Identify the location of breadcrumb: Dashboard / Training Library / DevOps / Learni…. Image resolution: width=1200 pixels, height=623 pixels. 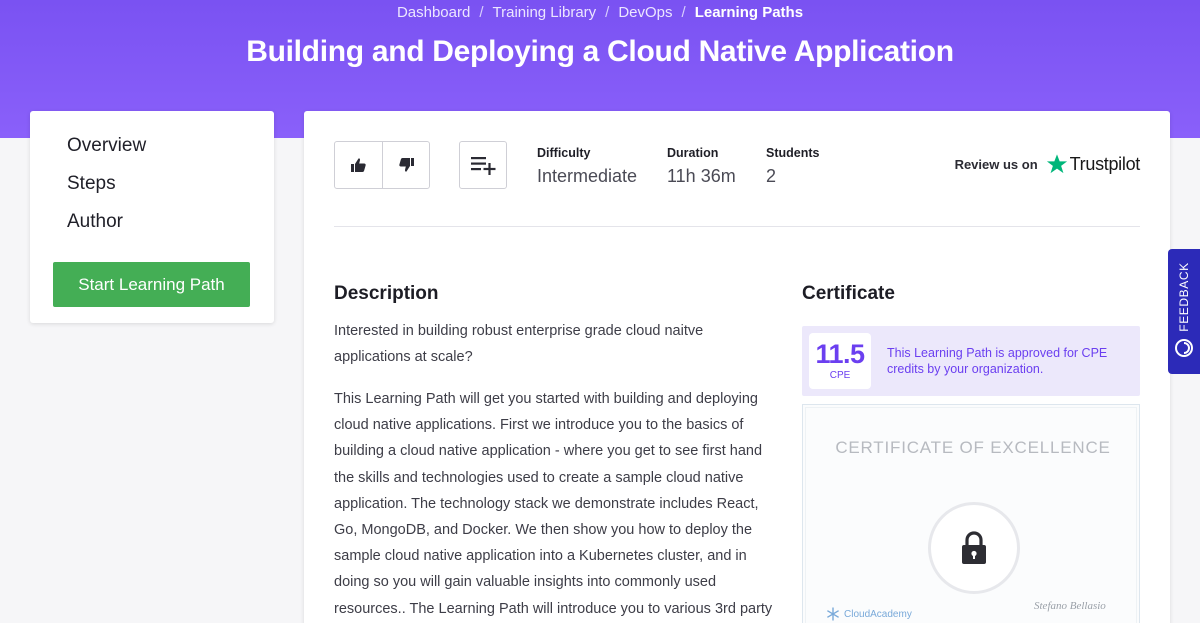
(600, 12).